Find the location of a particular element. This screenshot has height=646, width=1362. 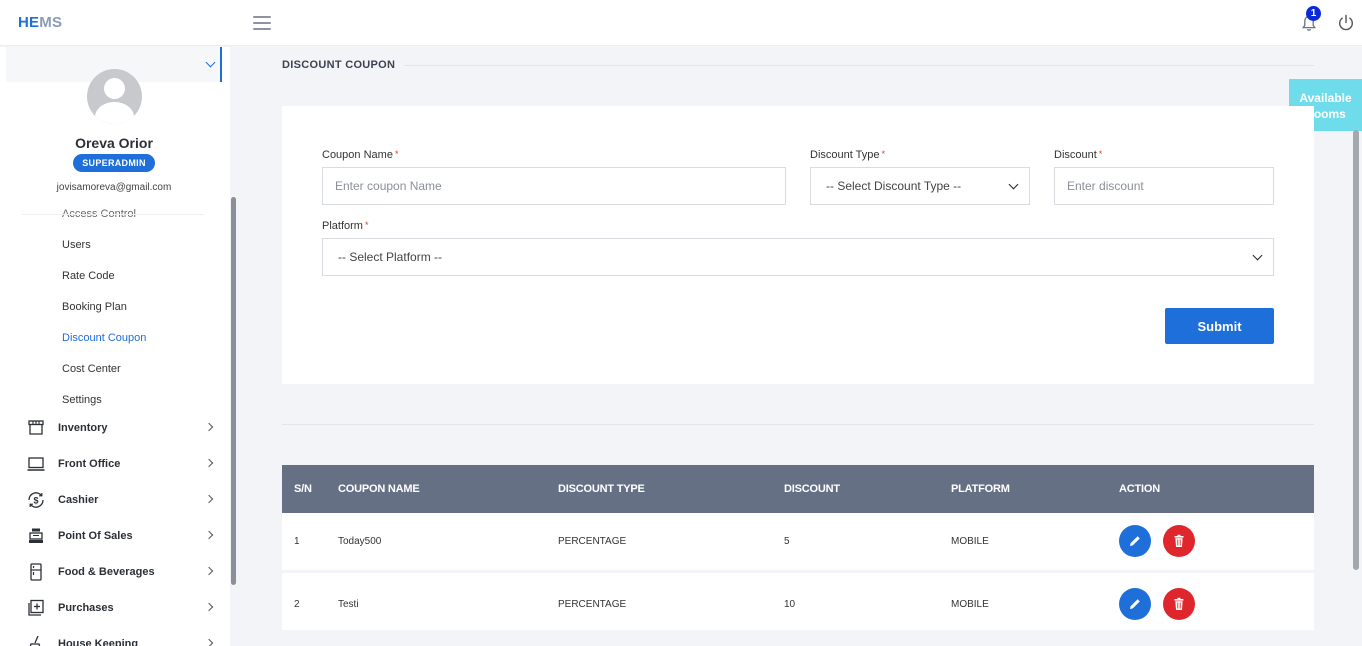

column-header-discount-type: DISCOUNT TYPE is located at coordinates (601, 489).